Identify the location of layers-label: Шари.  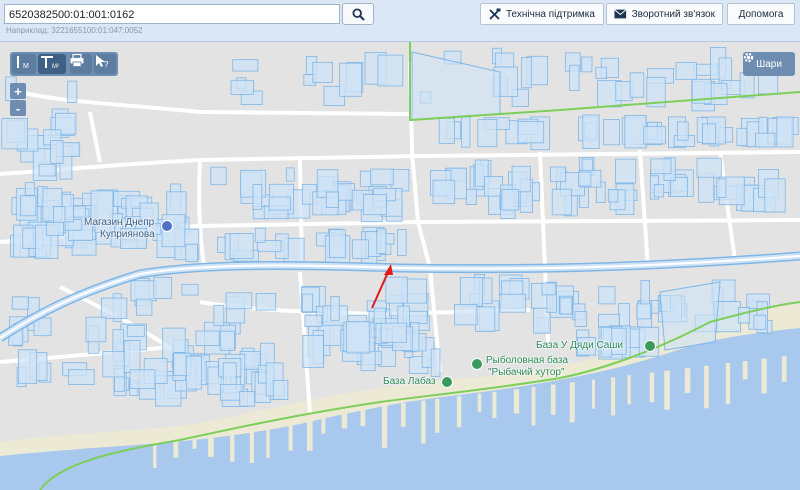
(769, 64).